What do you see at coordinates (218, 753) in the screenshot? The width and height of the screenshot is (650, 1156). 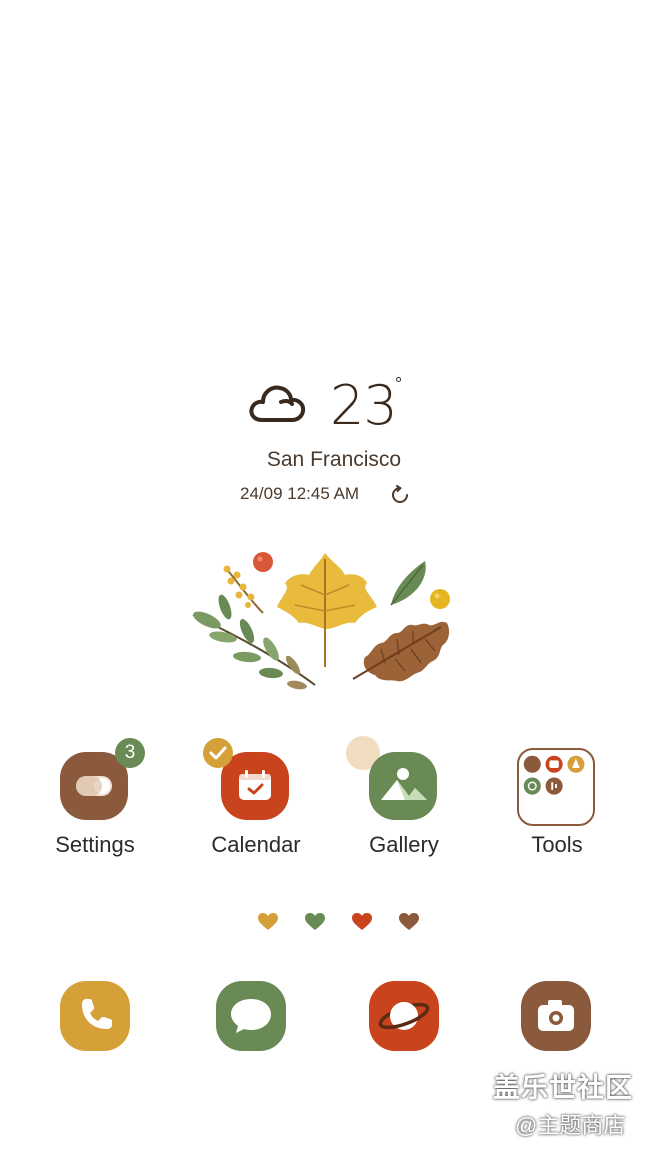 I see `check-badge-icon` at bounding box center [218, 753].